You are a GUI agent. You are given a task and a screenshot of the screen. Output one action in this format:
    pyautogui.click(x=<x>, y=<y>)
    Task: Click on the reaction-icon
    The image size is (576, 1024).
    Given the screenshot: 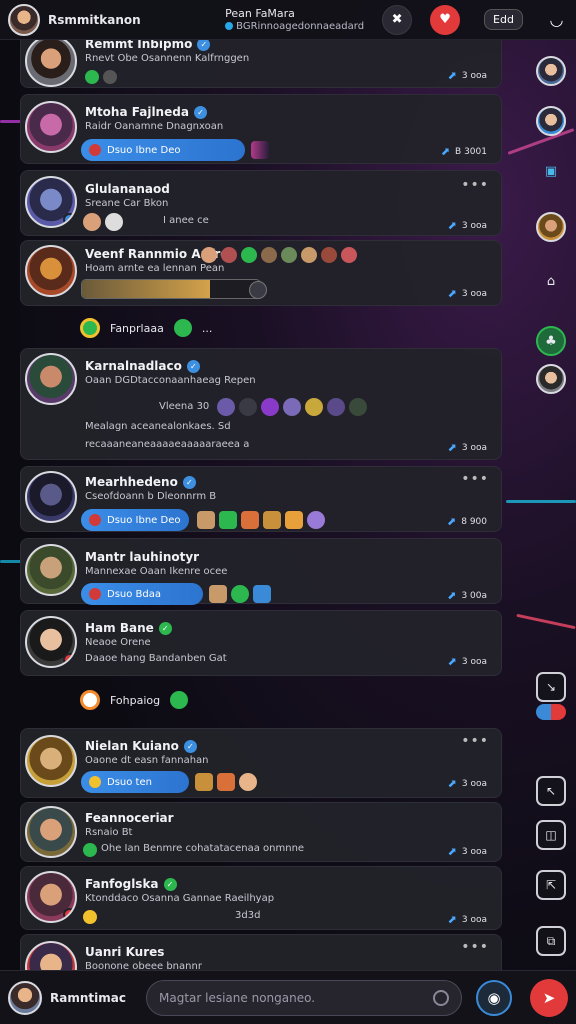 What is the action you would take?
    pyautogui.click(x=110, y=77)
    